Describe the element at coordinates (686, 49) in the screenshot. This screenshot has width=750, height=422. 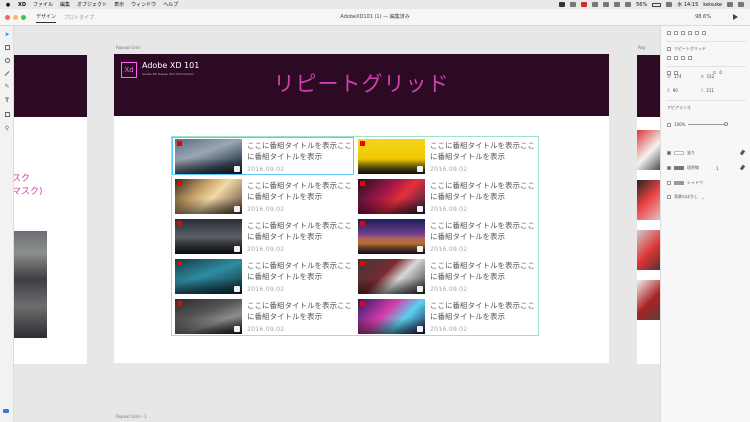
I see `repeat-grid-button: リピートグリッド` at that location.